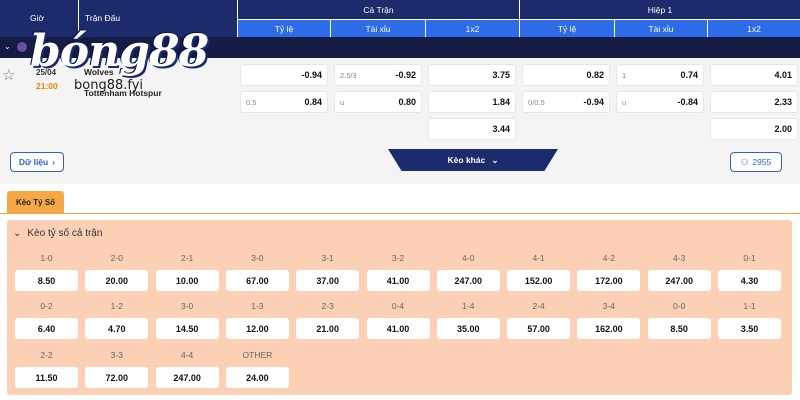 This screenshot has height=400, width=800. What do you see at coordinates (744, 161) in the screenshot?
I see `user-icon: ⚇` at bounding box center [744, 161].